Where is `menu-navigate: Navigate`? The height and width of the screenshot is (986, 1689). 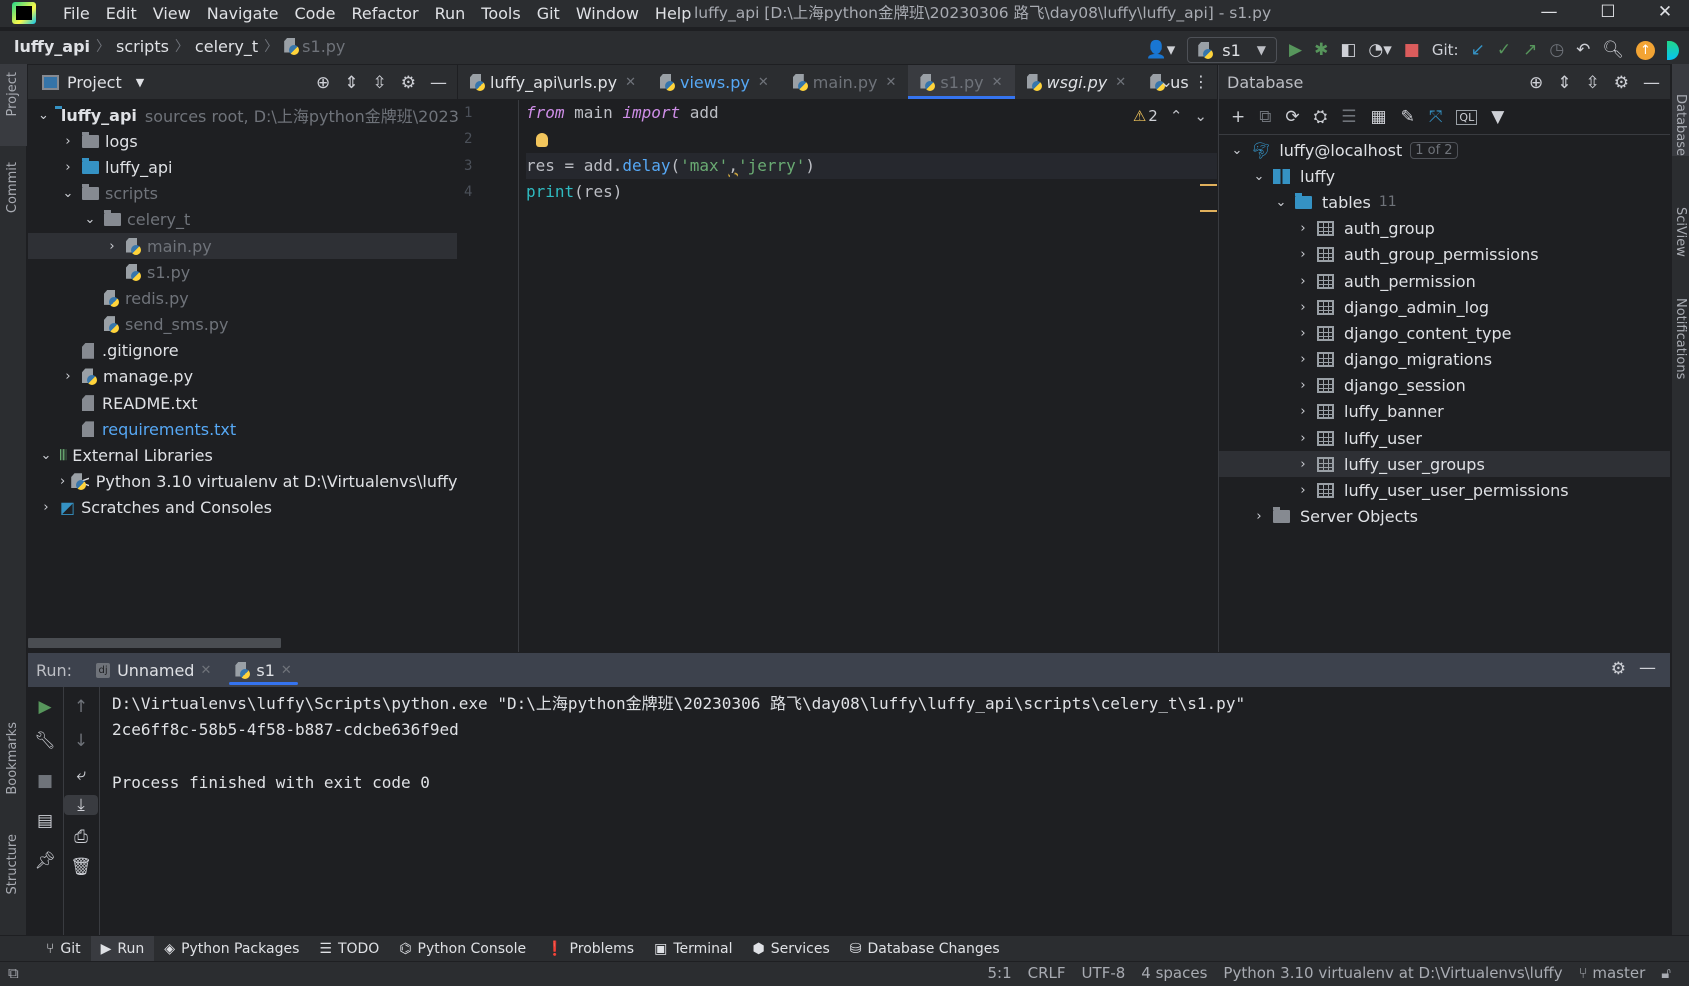 menu-navigate: Navigate is located at coordinates (243, 13).